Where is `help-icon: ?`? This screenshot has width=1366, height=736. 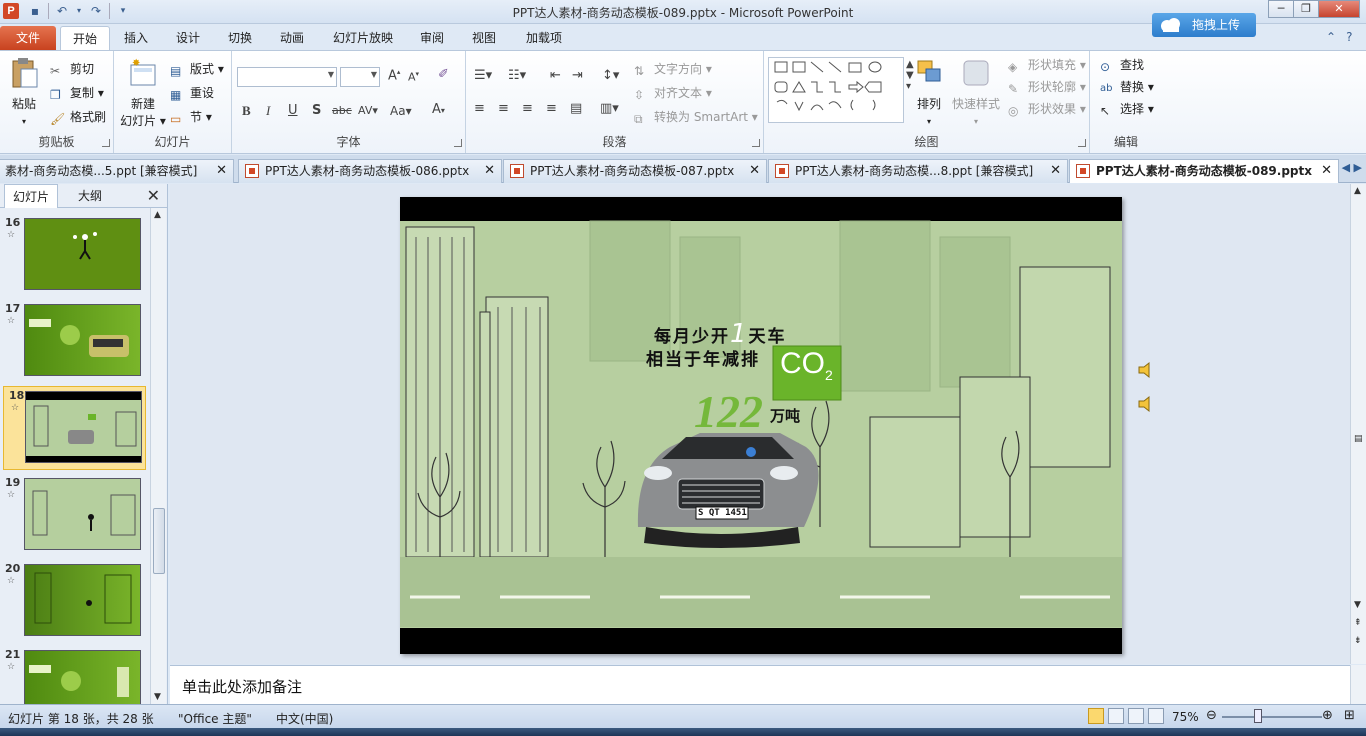
help-icon: ? is located at coordinates (1349, 37).